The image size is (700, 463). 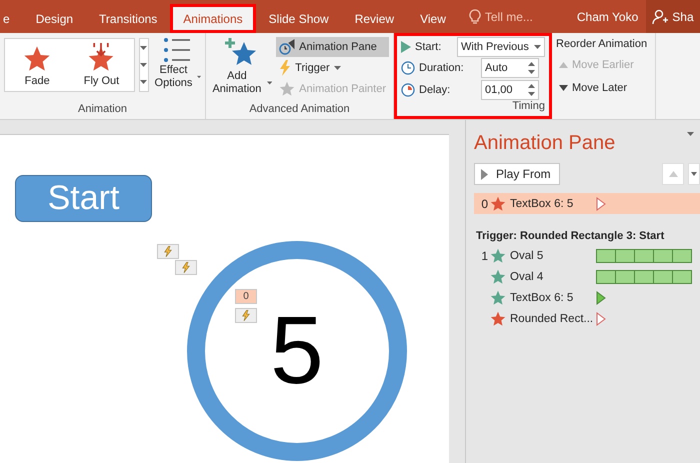 I want to click on spin-field: 01,00, so click(x=510, y=90).